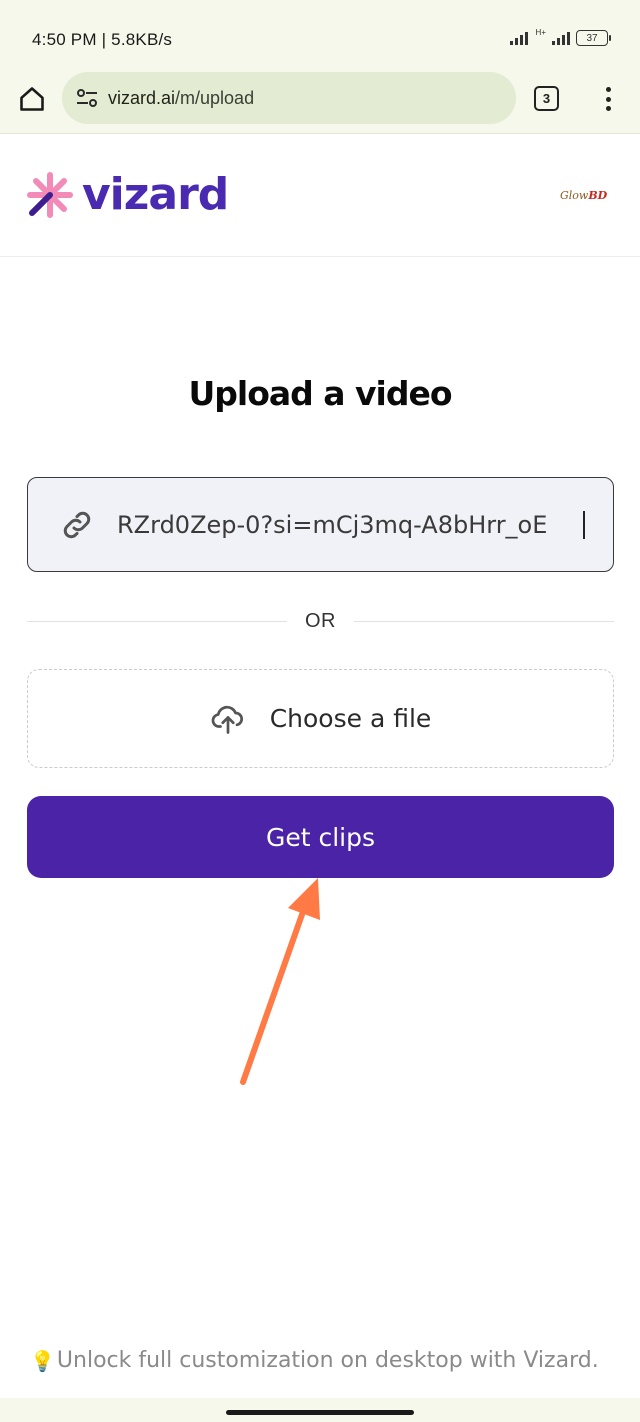 The height and width of the screenshot is (1422, 640). I want to click on tab-switcher-button: 3, so click(546, 98).